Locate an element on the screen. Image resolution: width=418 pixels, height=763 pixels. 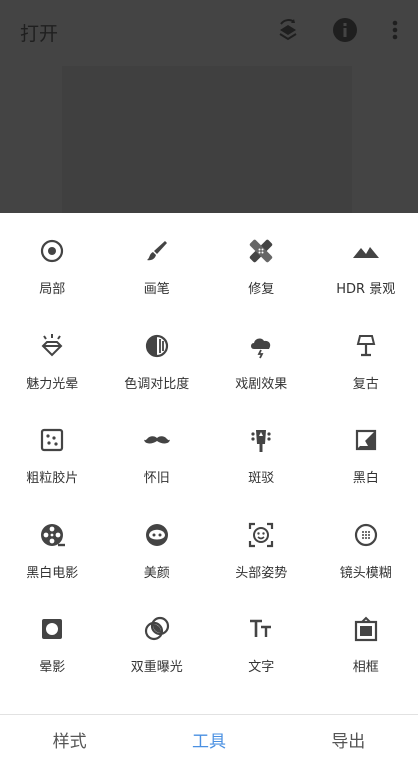
tool-label: 美颜 is located at coordinates (157, 571).